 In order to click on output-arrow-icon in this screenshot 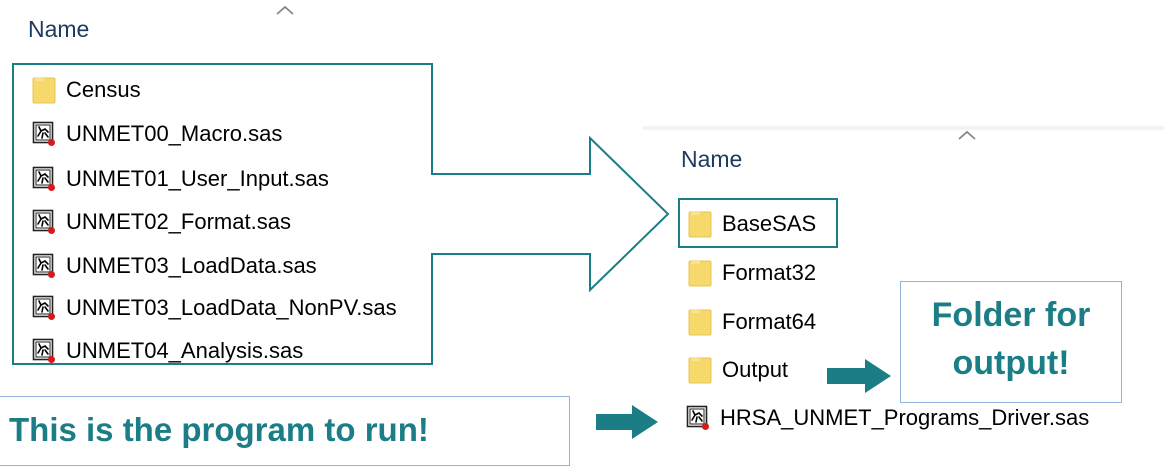, I will do `click(859, 376)`.